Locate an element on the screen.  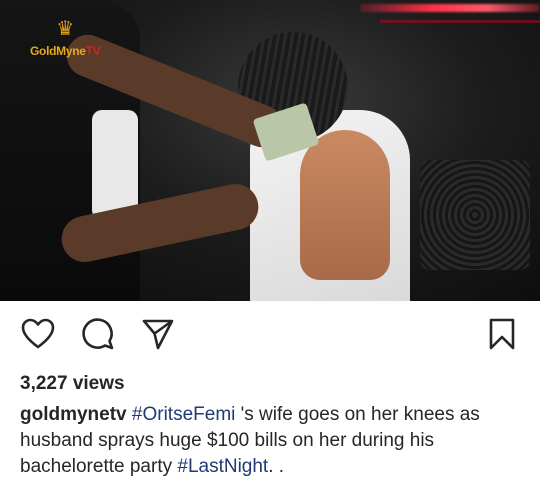
like-button is located at coordinates (38, 334).